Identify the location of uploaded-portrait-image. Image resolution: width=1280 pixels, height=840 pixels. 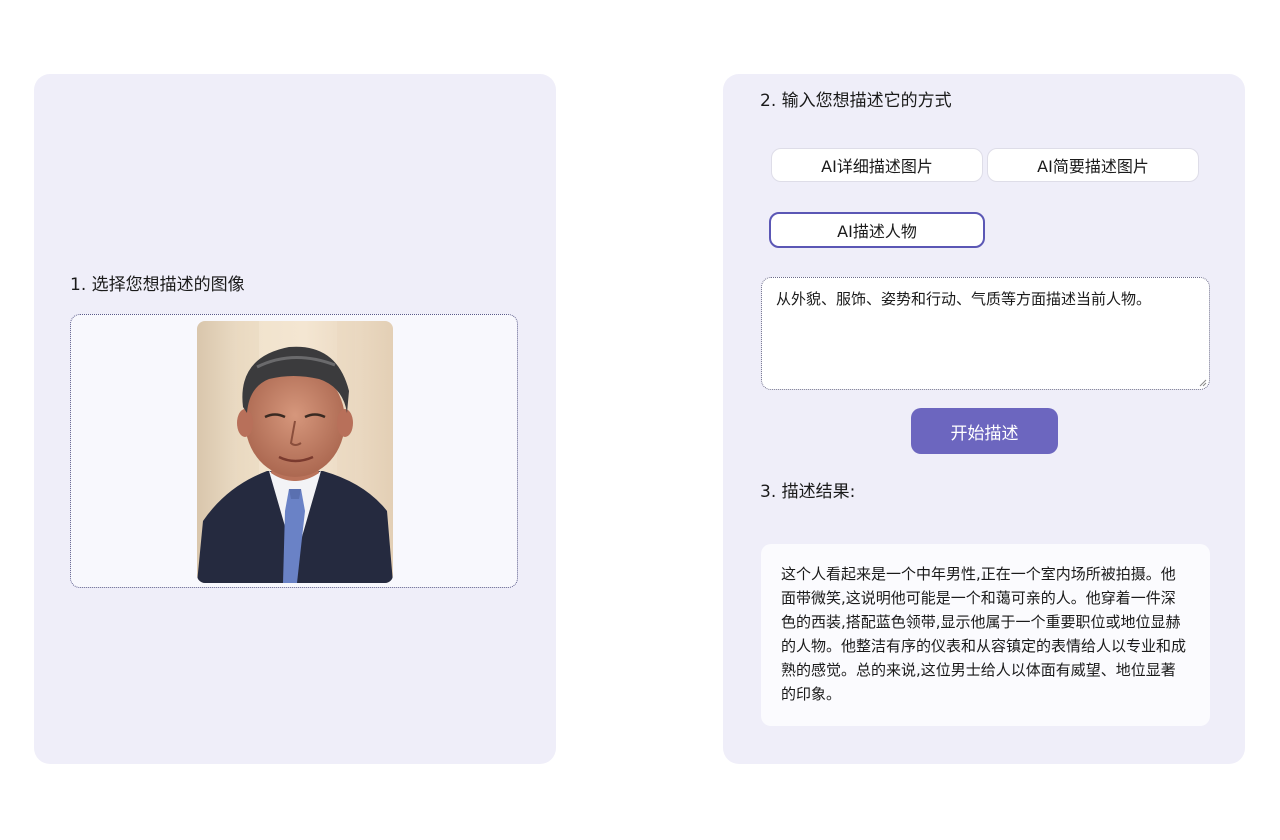
(295, 452).